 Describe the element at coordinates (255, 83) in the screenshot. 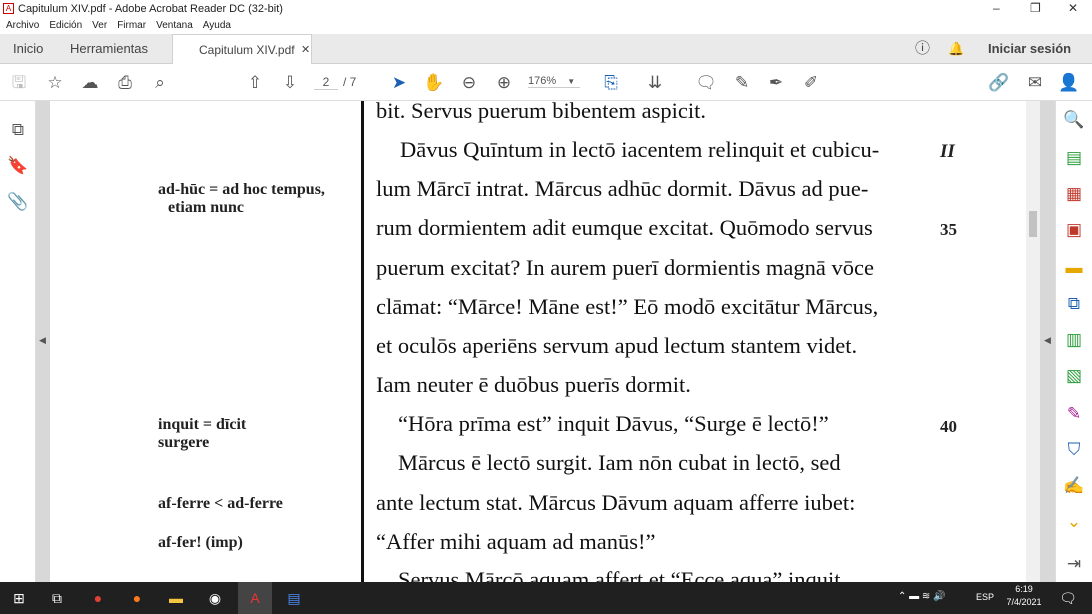

I see `page-up-icon: ⇧` at that location.